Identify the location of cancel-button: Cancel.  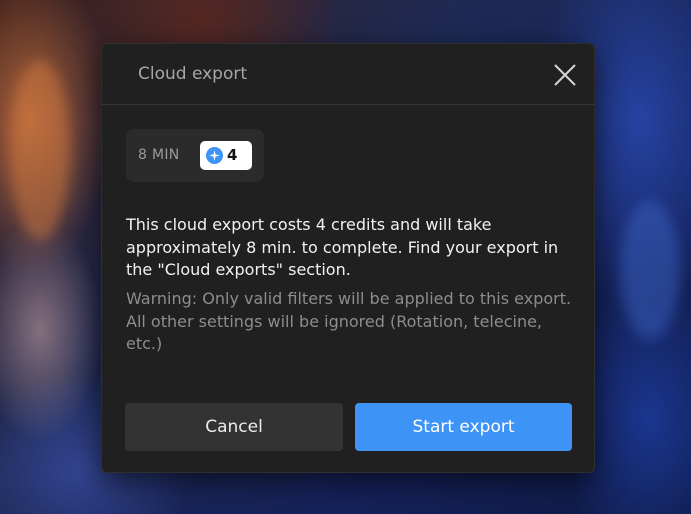
(234, 427).